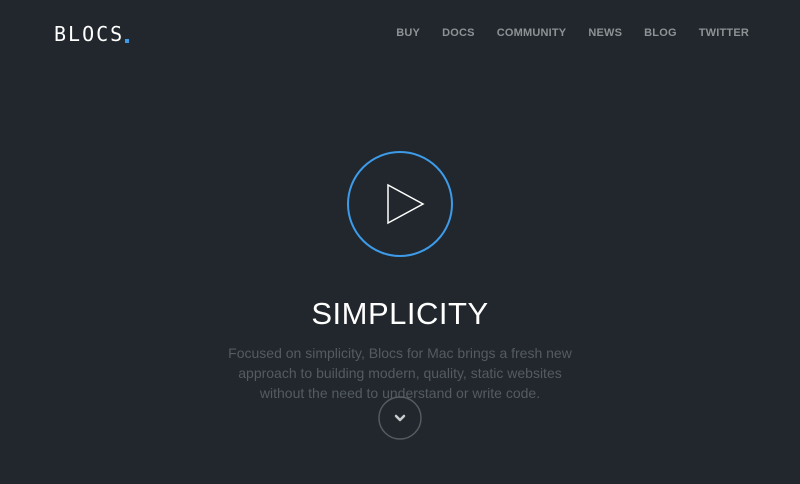 The width and height of the screenshot is (800, 484). Describe the element at coordinates (572, 33) in the screenshot. I see `main-nav: BUY DOCS COMMUNITY NEWS BLOG TWITTER` at that location.